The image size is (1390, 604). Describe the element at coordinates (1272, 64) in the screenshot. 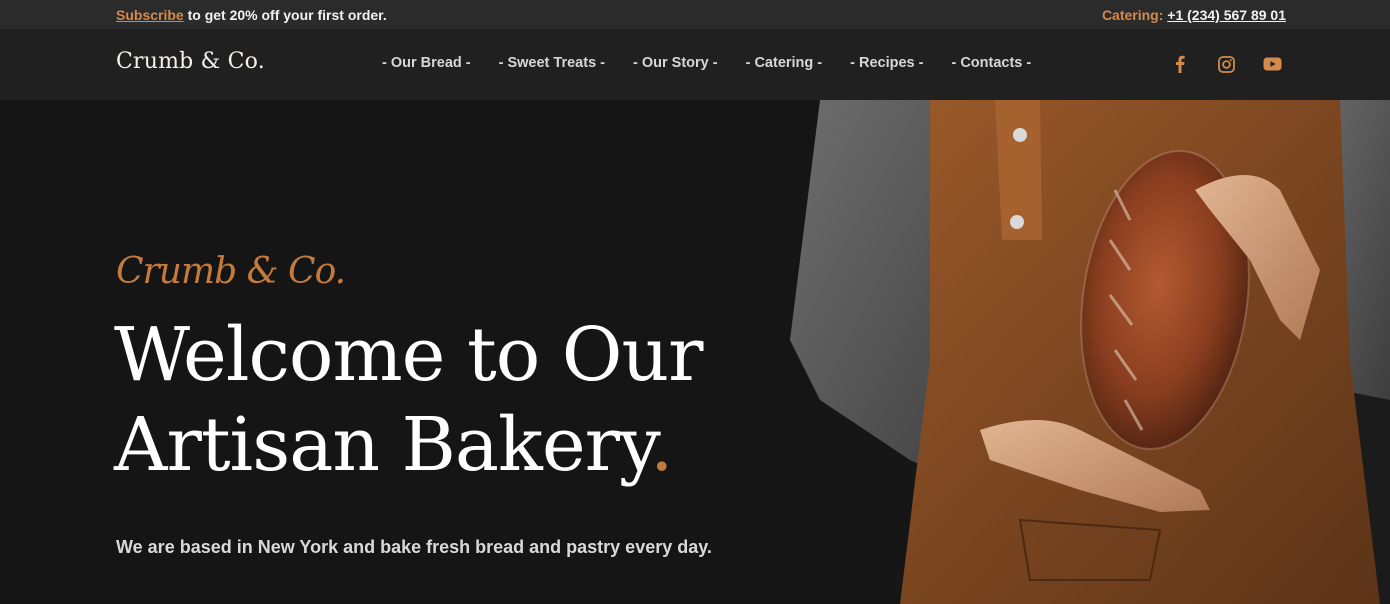

I see `youtube-icon` at that location.